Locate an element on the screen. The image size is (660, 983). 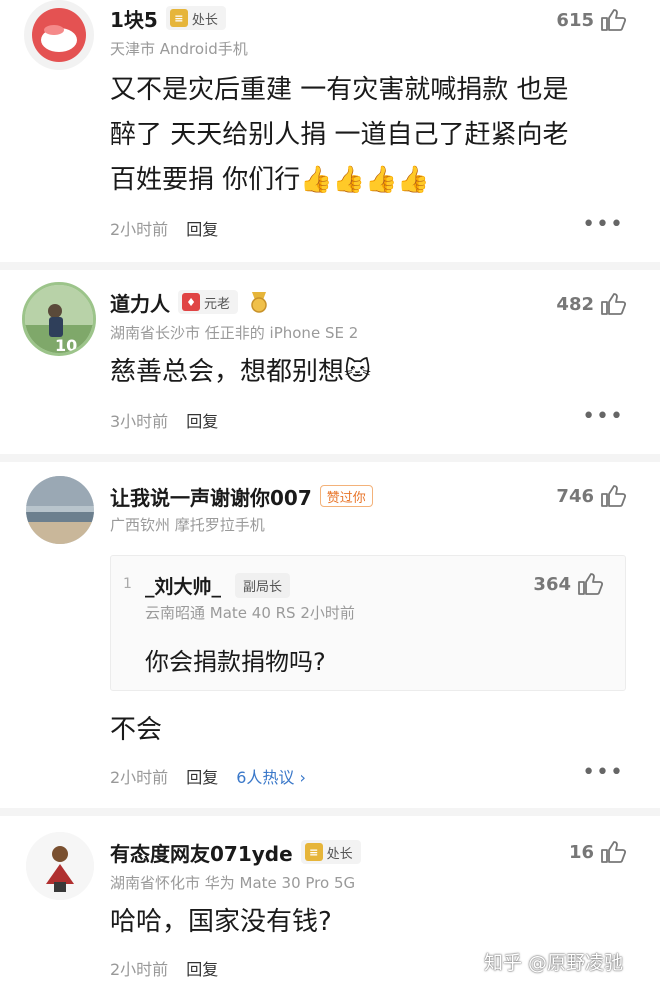
comment-text: 慈善总会，想都别想🐱 is located at coordinates (241, 372).